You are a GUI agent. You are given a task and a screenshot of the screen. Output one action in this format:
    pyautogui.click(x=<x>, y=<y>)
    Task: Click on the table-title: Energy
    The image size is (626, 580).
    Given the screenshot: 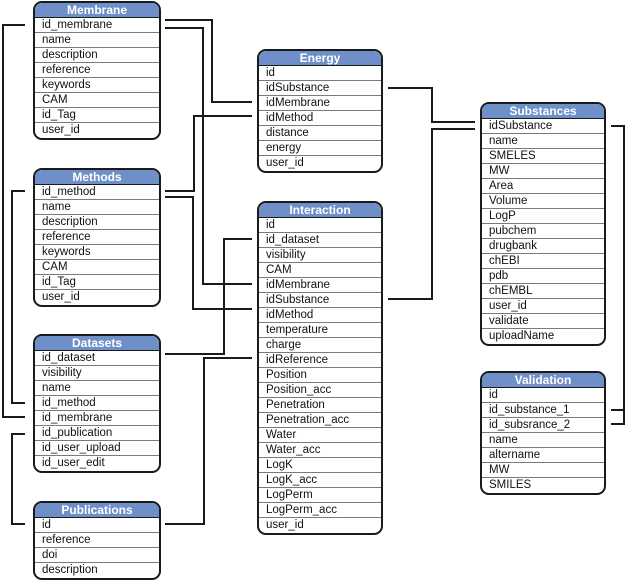 What is the action you would take?
    pyautogui.click(x=320, y=58)
    